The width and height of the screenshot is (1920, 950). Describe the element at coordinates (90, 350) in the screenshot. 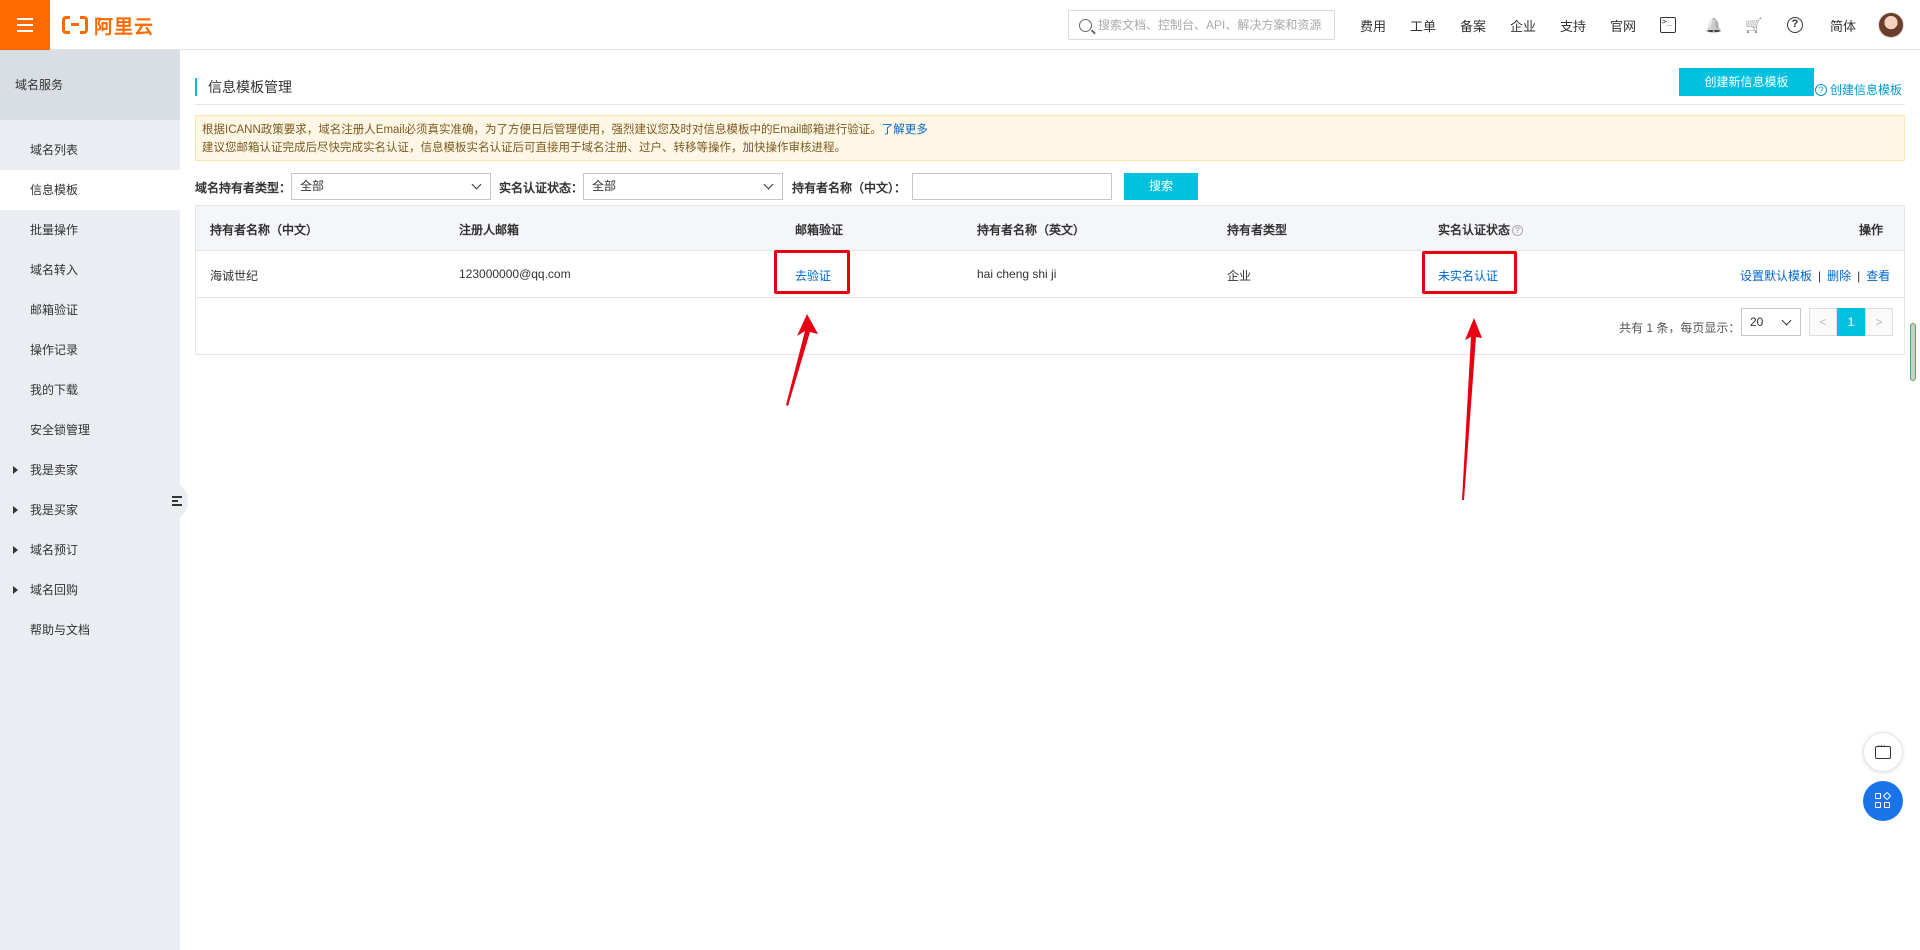

I see `sidebar-item-op-records: 操作记录` at that location.